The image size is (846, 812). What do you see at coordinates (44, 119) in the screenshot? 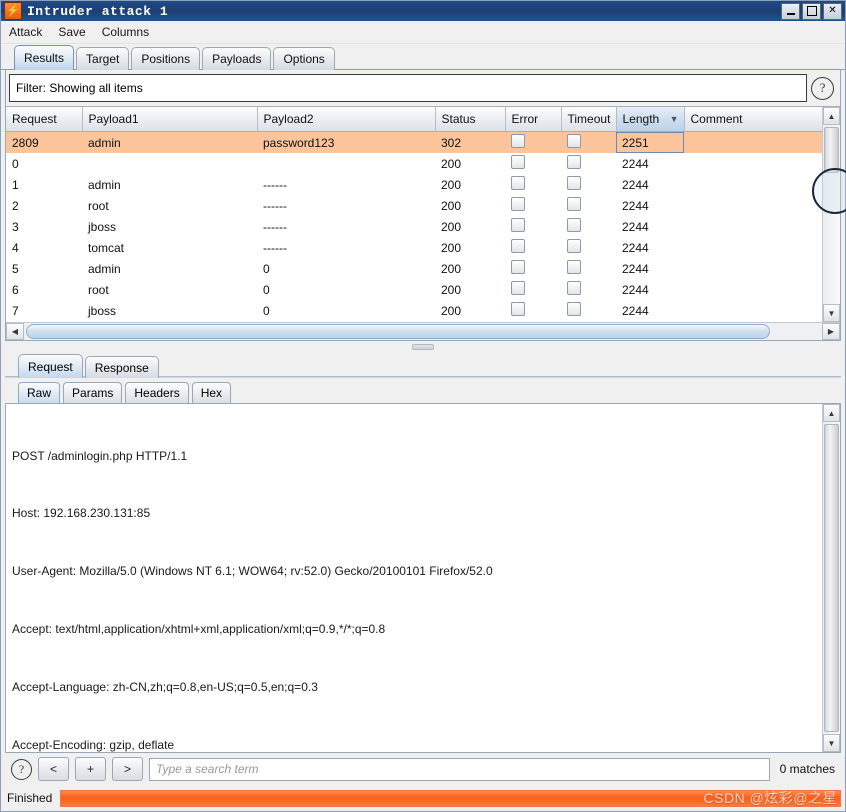
I see `column-header-request: Request` at bounding box center [44, 119].